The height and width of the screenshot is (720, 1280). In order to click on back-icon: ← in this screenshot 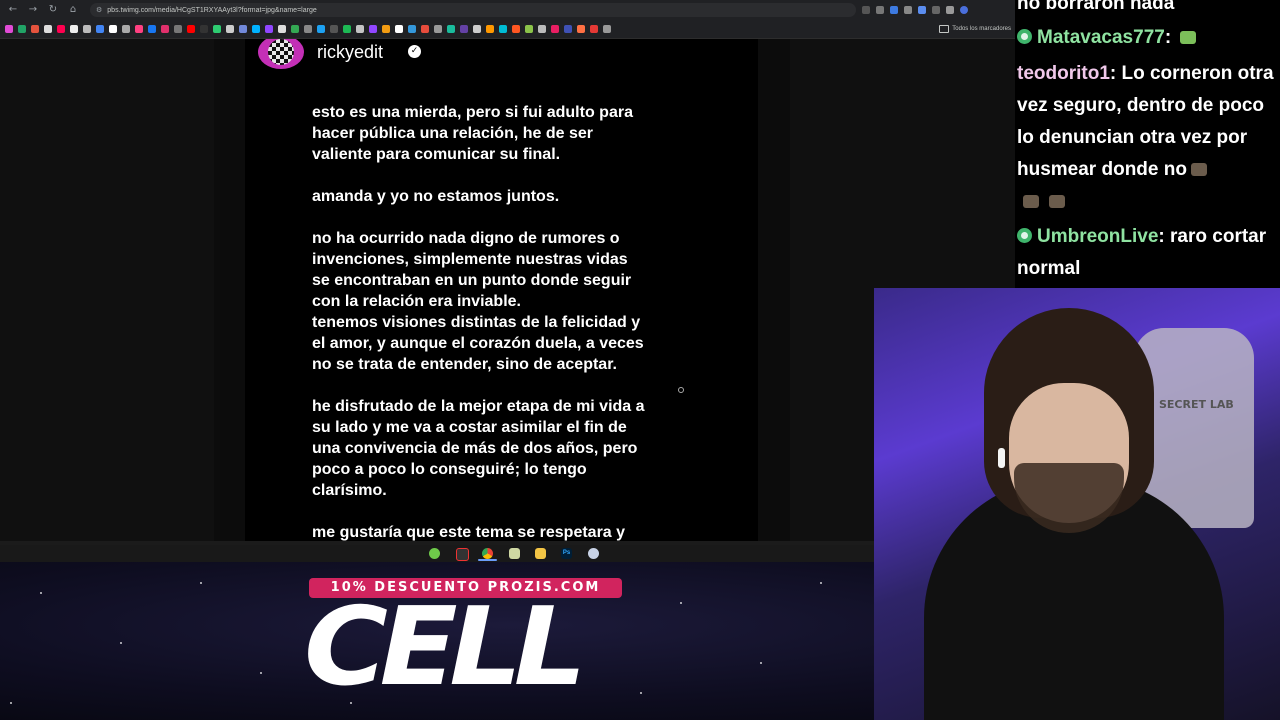, I will do `click(13, 10)`.